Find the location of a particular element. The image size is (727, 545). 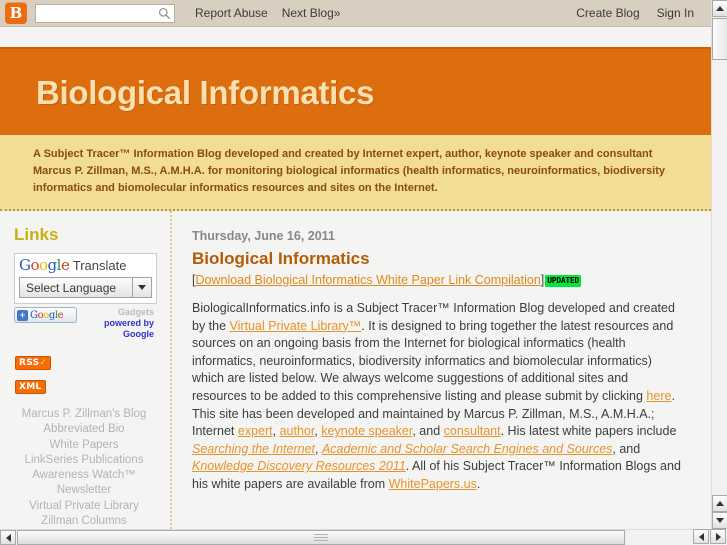

search-input is located at coordinates (95, 14).